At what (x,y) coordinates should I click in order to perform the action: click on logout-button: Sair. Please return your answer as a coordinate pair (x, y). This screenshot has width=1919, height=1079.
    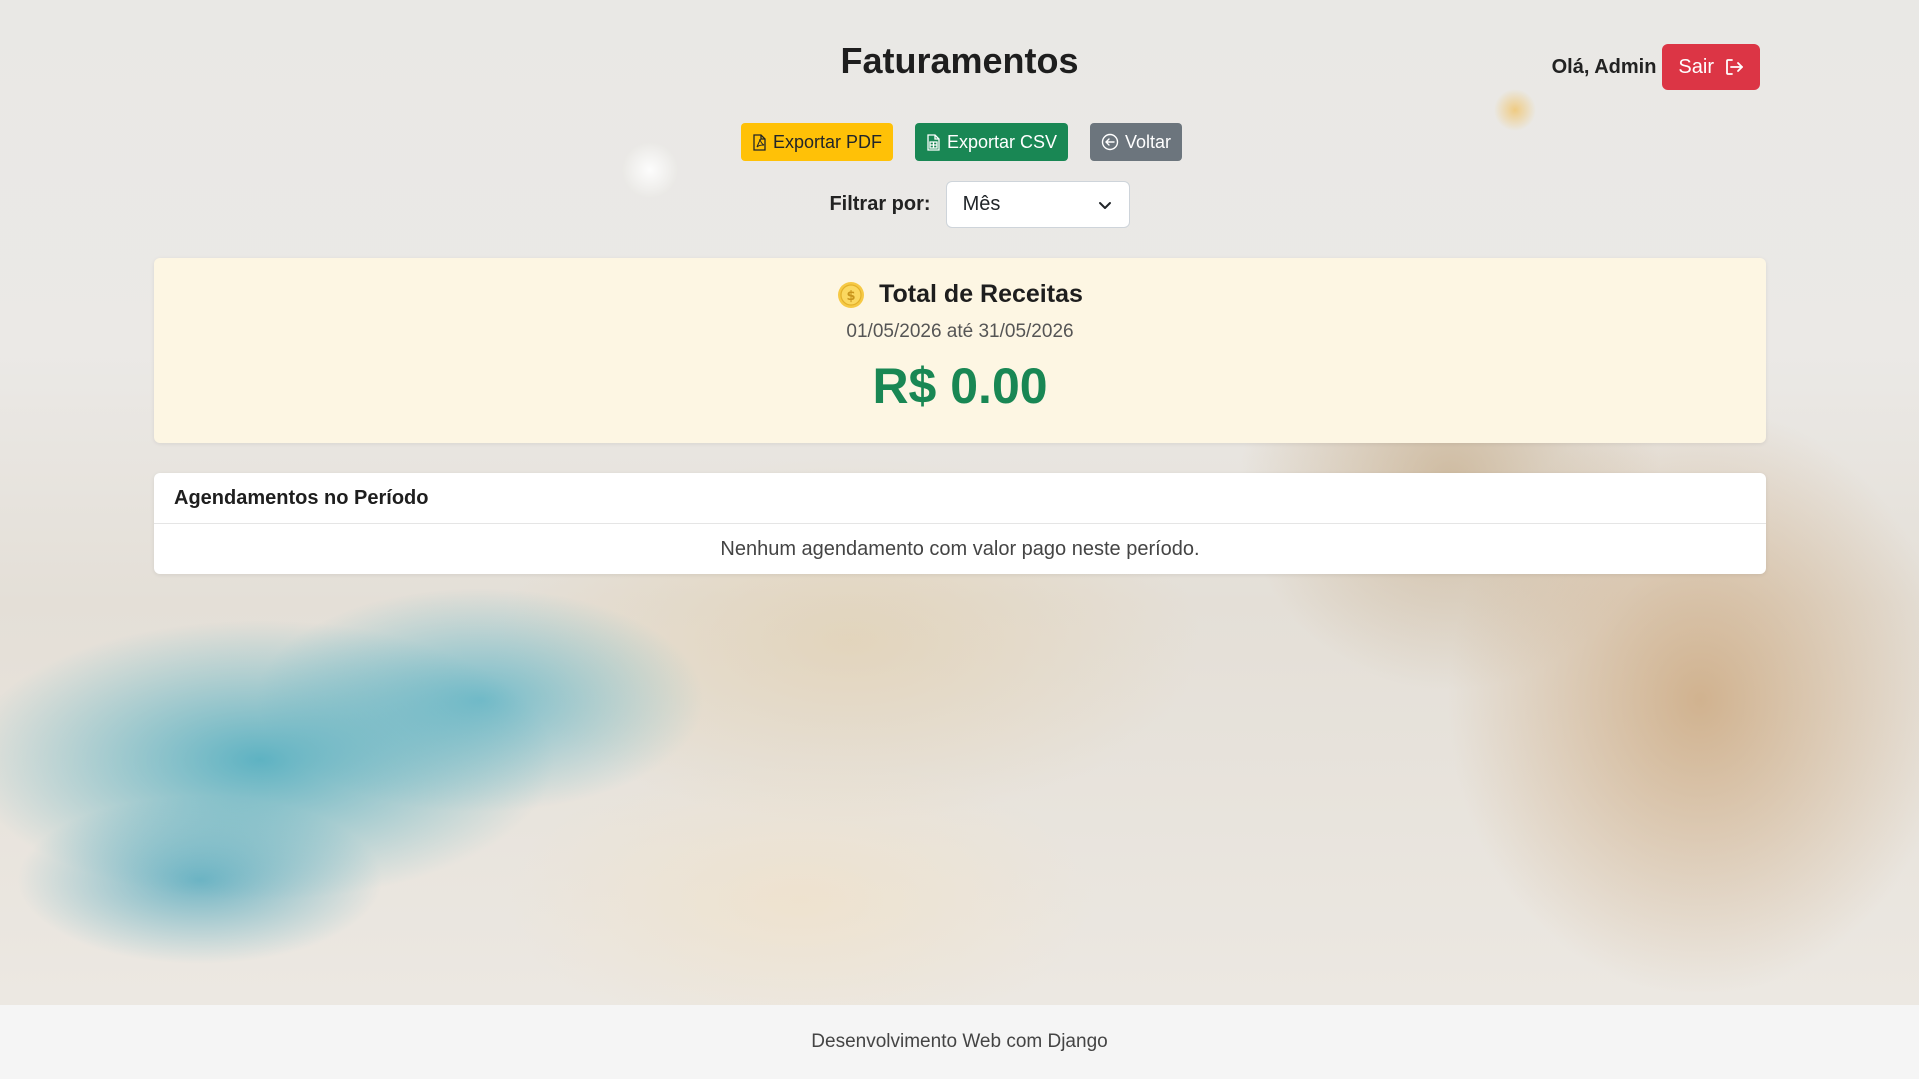
    Looking at the image, I should click on (1711, 67).